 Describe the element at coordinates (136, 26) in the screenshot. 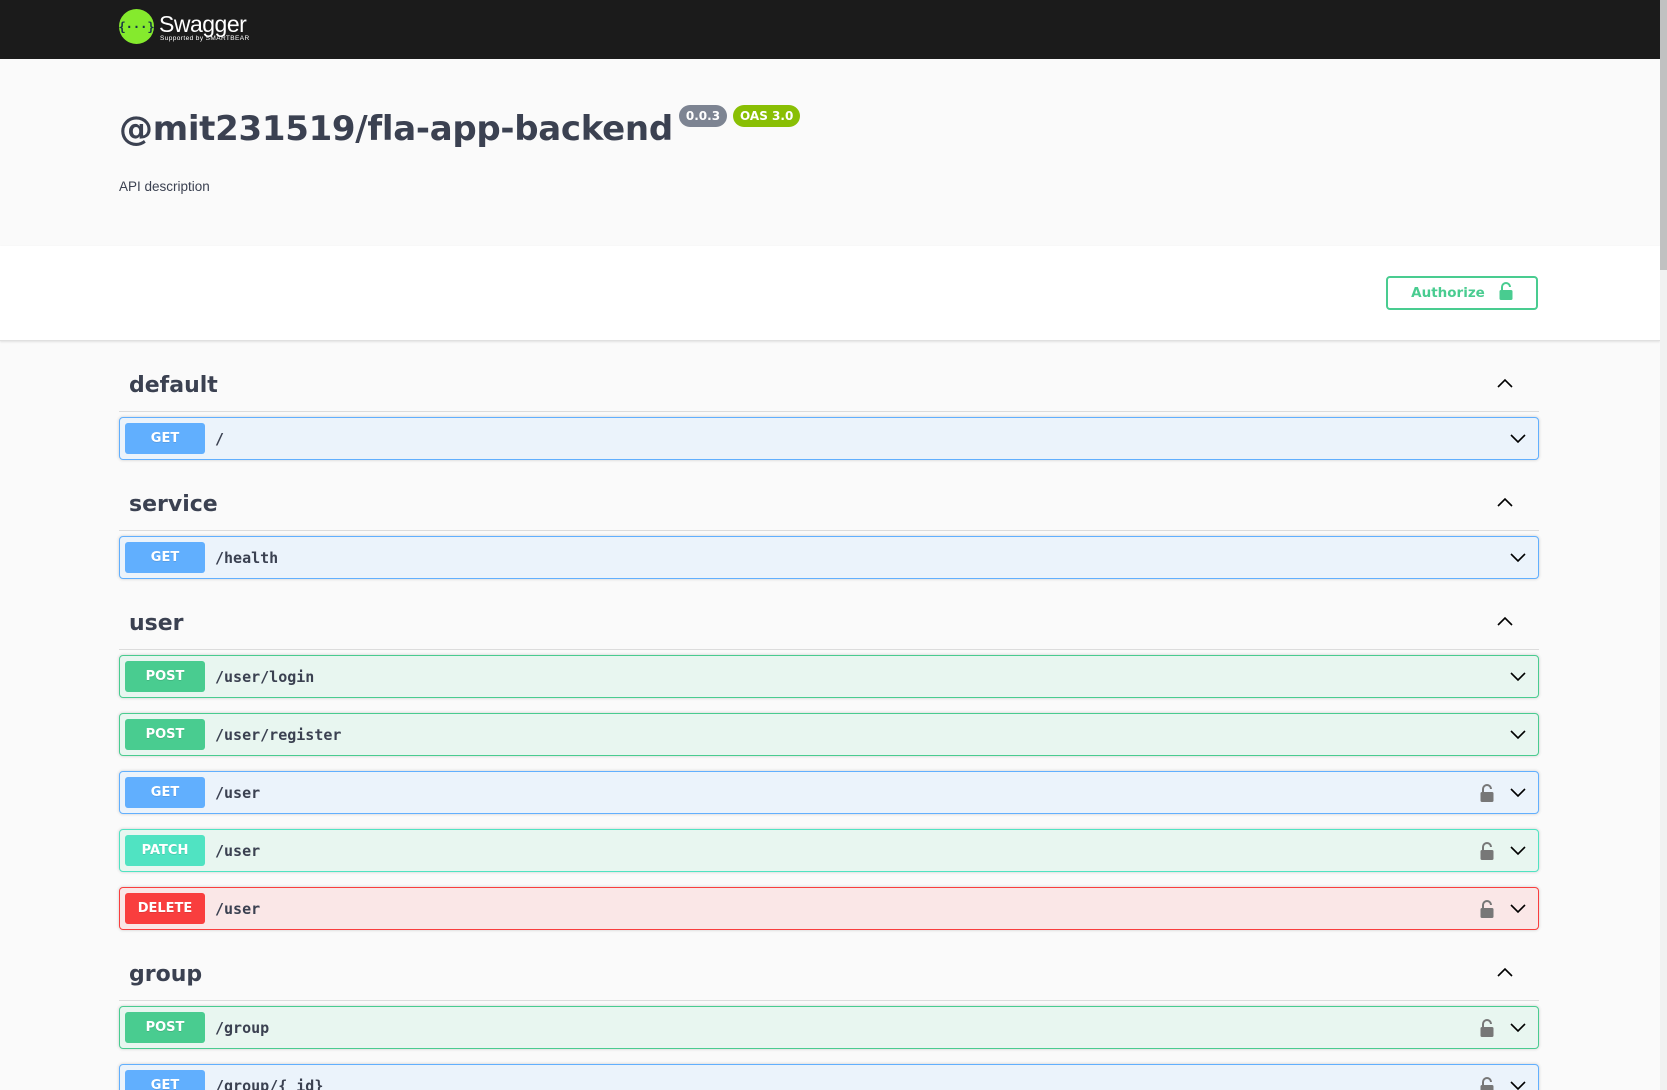

I see `swagger-logo-icon: {···}` at that location.